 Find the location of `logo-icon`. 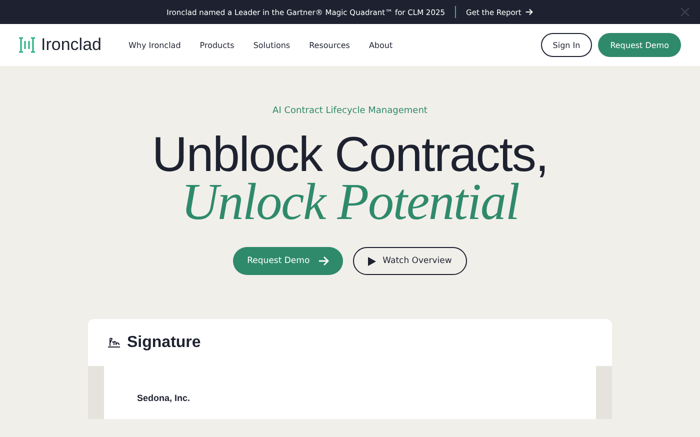

logo-icon is located at coordinates (27, 45).